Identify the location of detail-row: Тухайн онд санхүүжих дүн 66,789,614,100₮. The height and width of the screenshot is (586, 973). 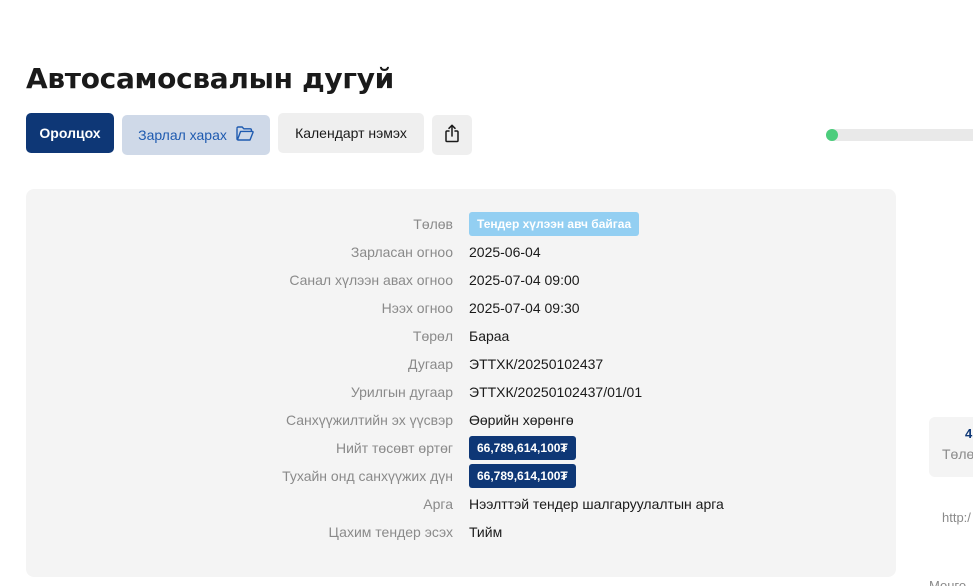
(461, 476).